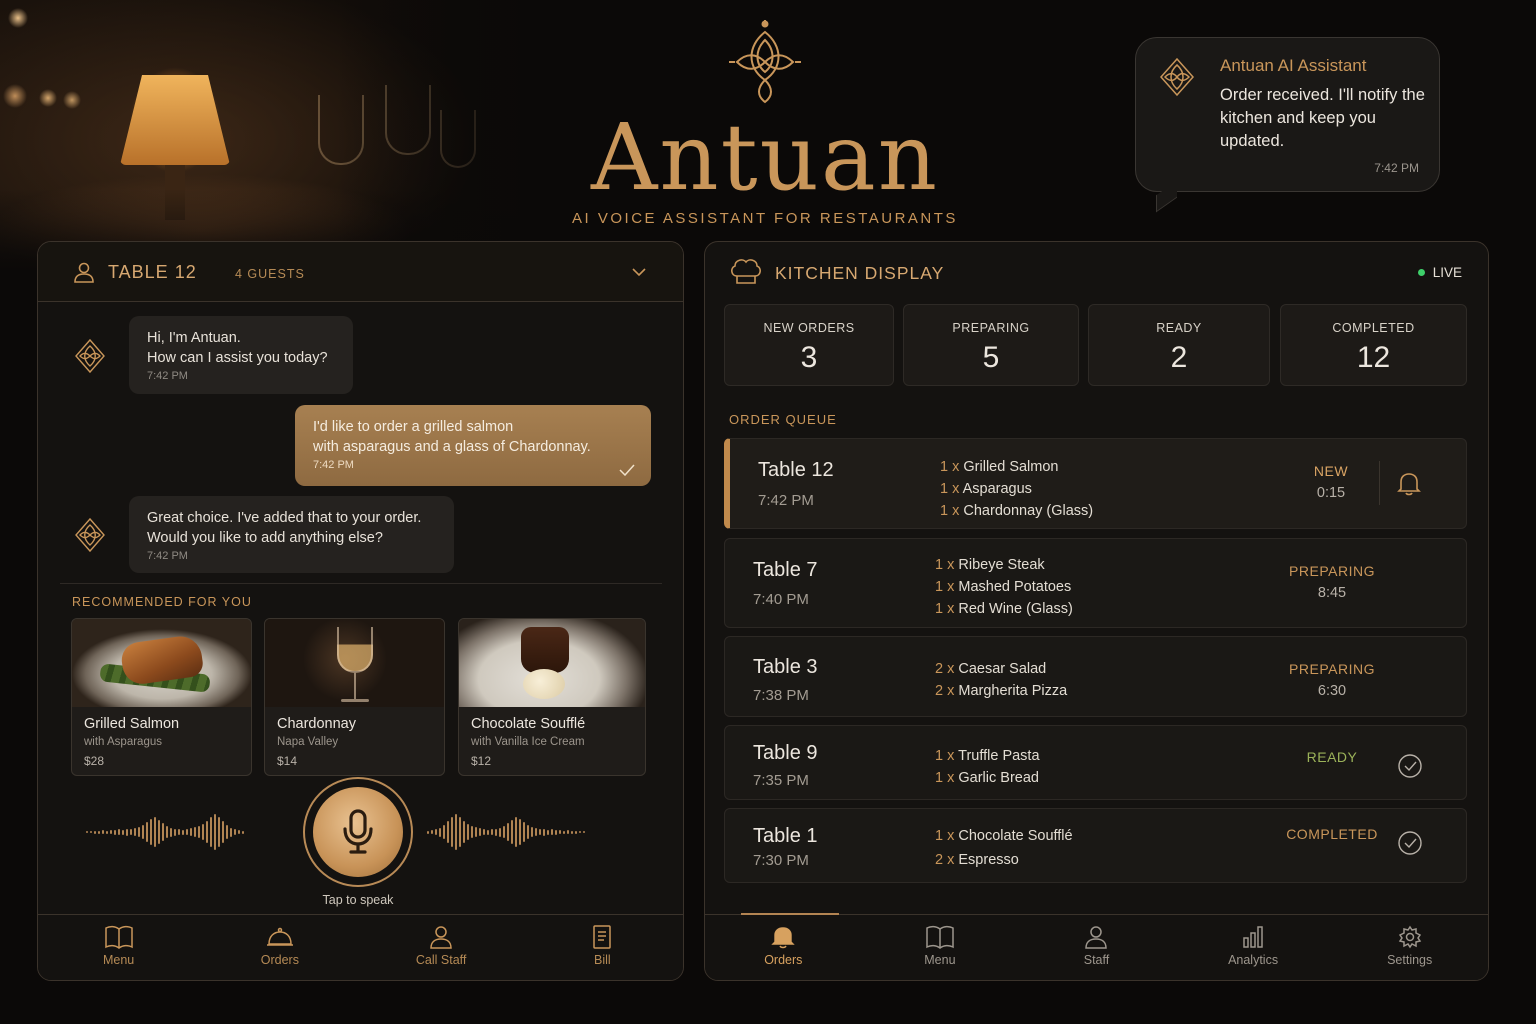 This screenshot has height=1024, width=1536. Describe the element at coordinates (528, 742) in the screenshot. I see `item-description: with Vanilla Ice Cream` at that location.